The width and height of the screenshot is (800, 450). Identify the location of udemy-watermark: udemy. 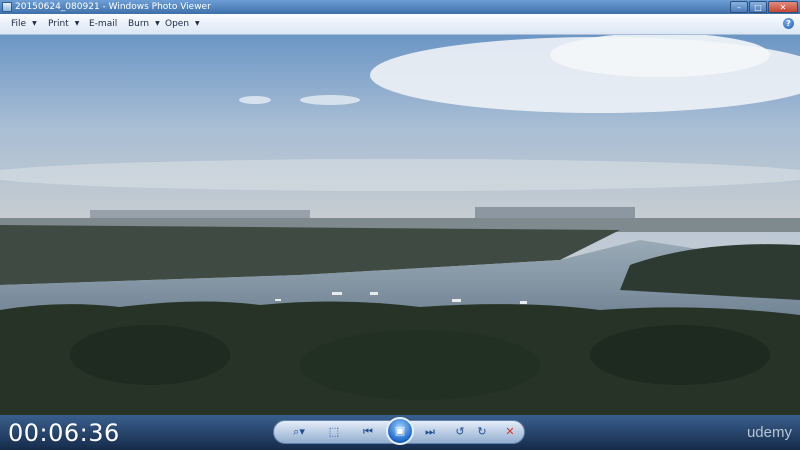
(769, 432).